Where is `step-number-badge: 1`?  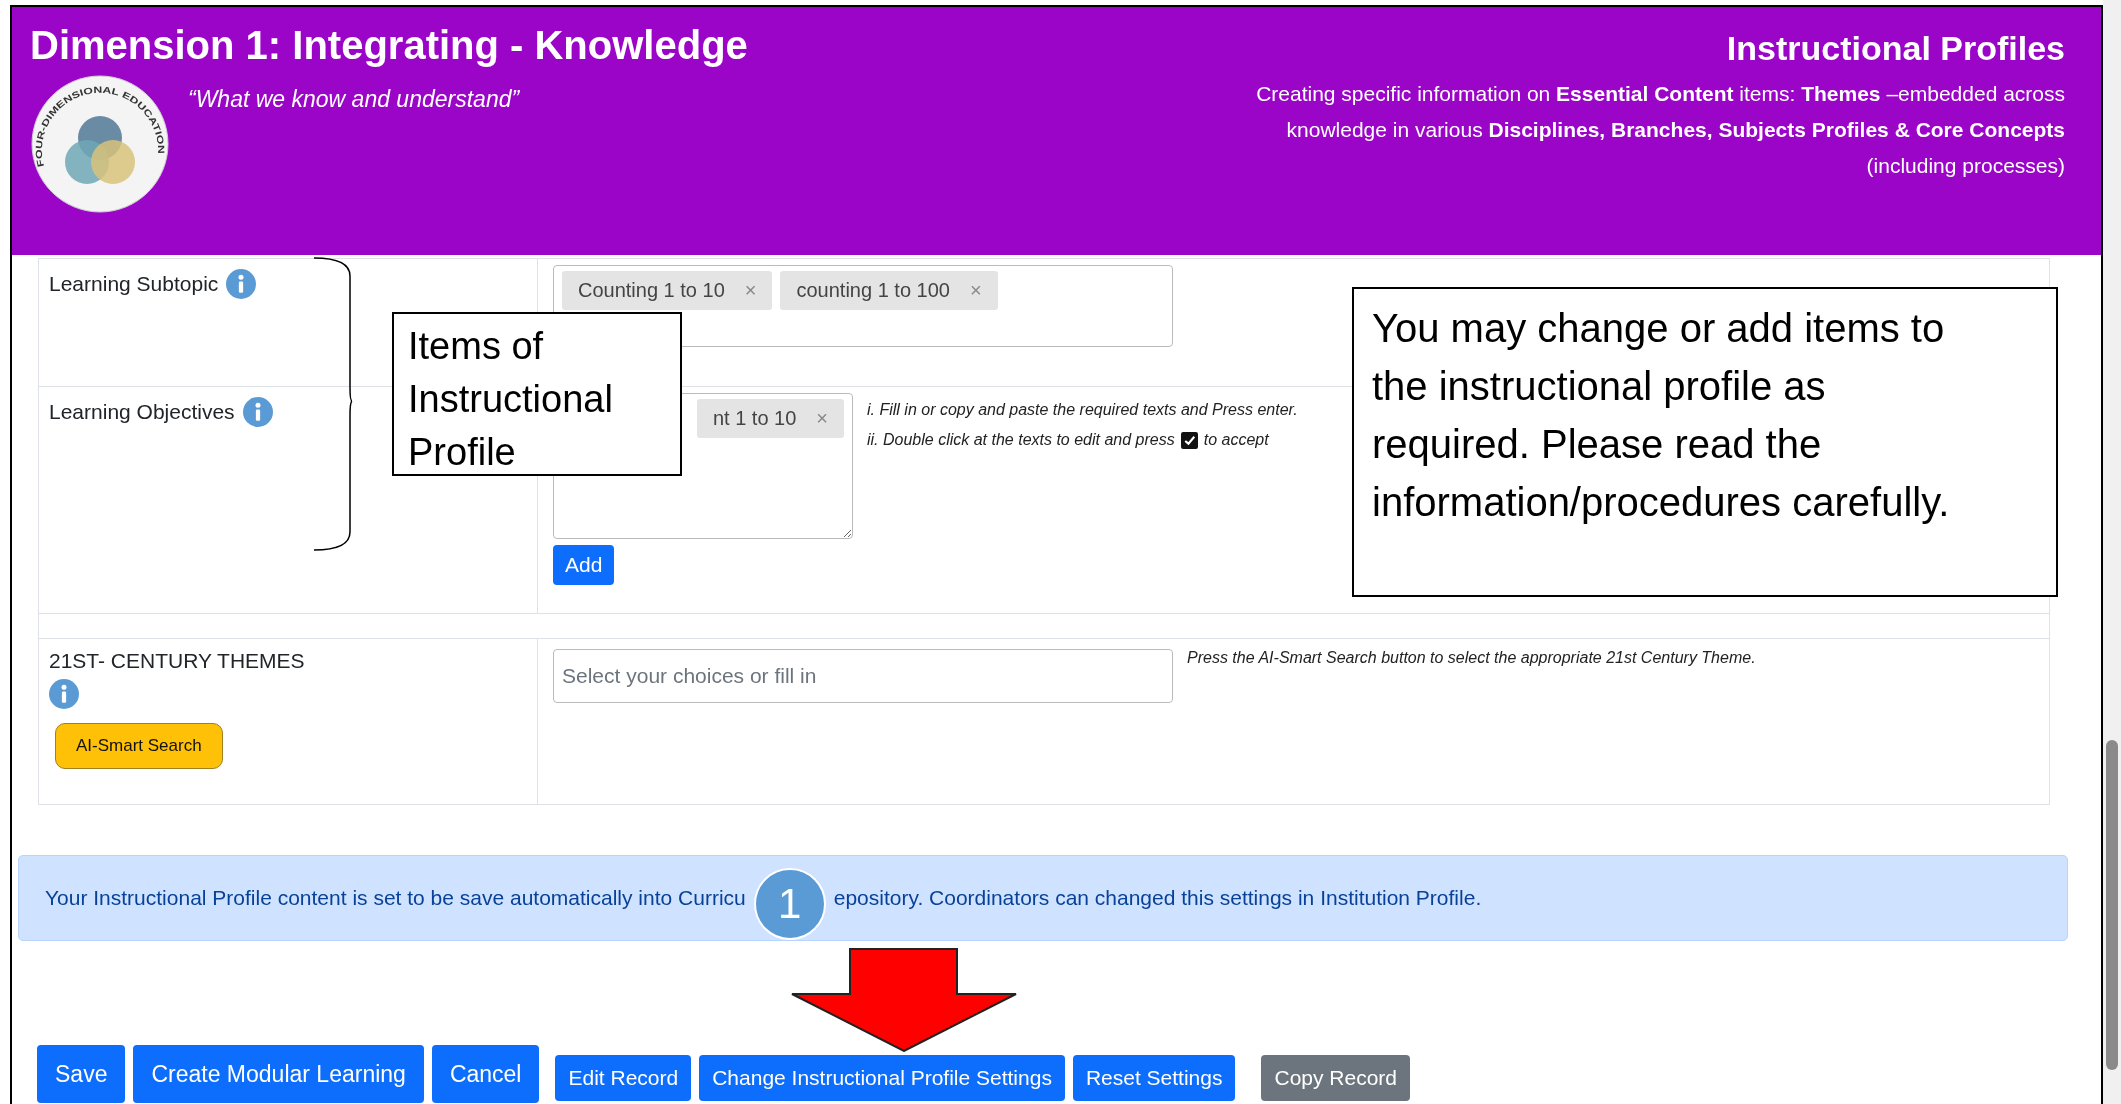 step-number-badge: 1 is located at coordinates (789, 904).